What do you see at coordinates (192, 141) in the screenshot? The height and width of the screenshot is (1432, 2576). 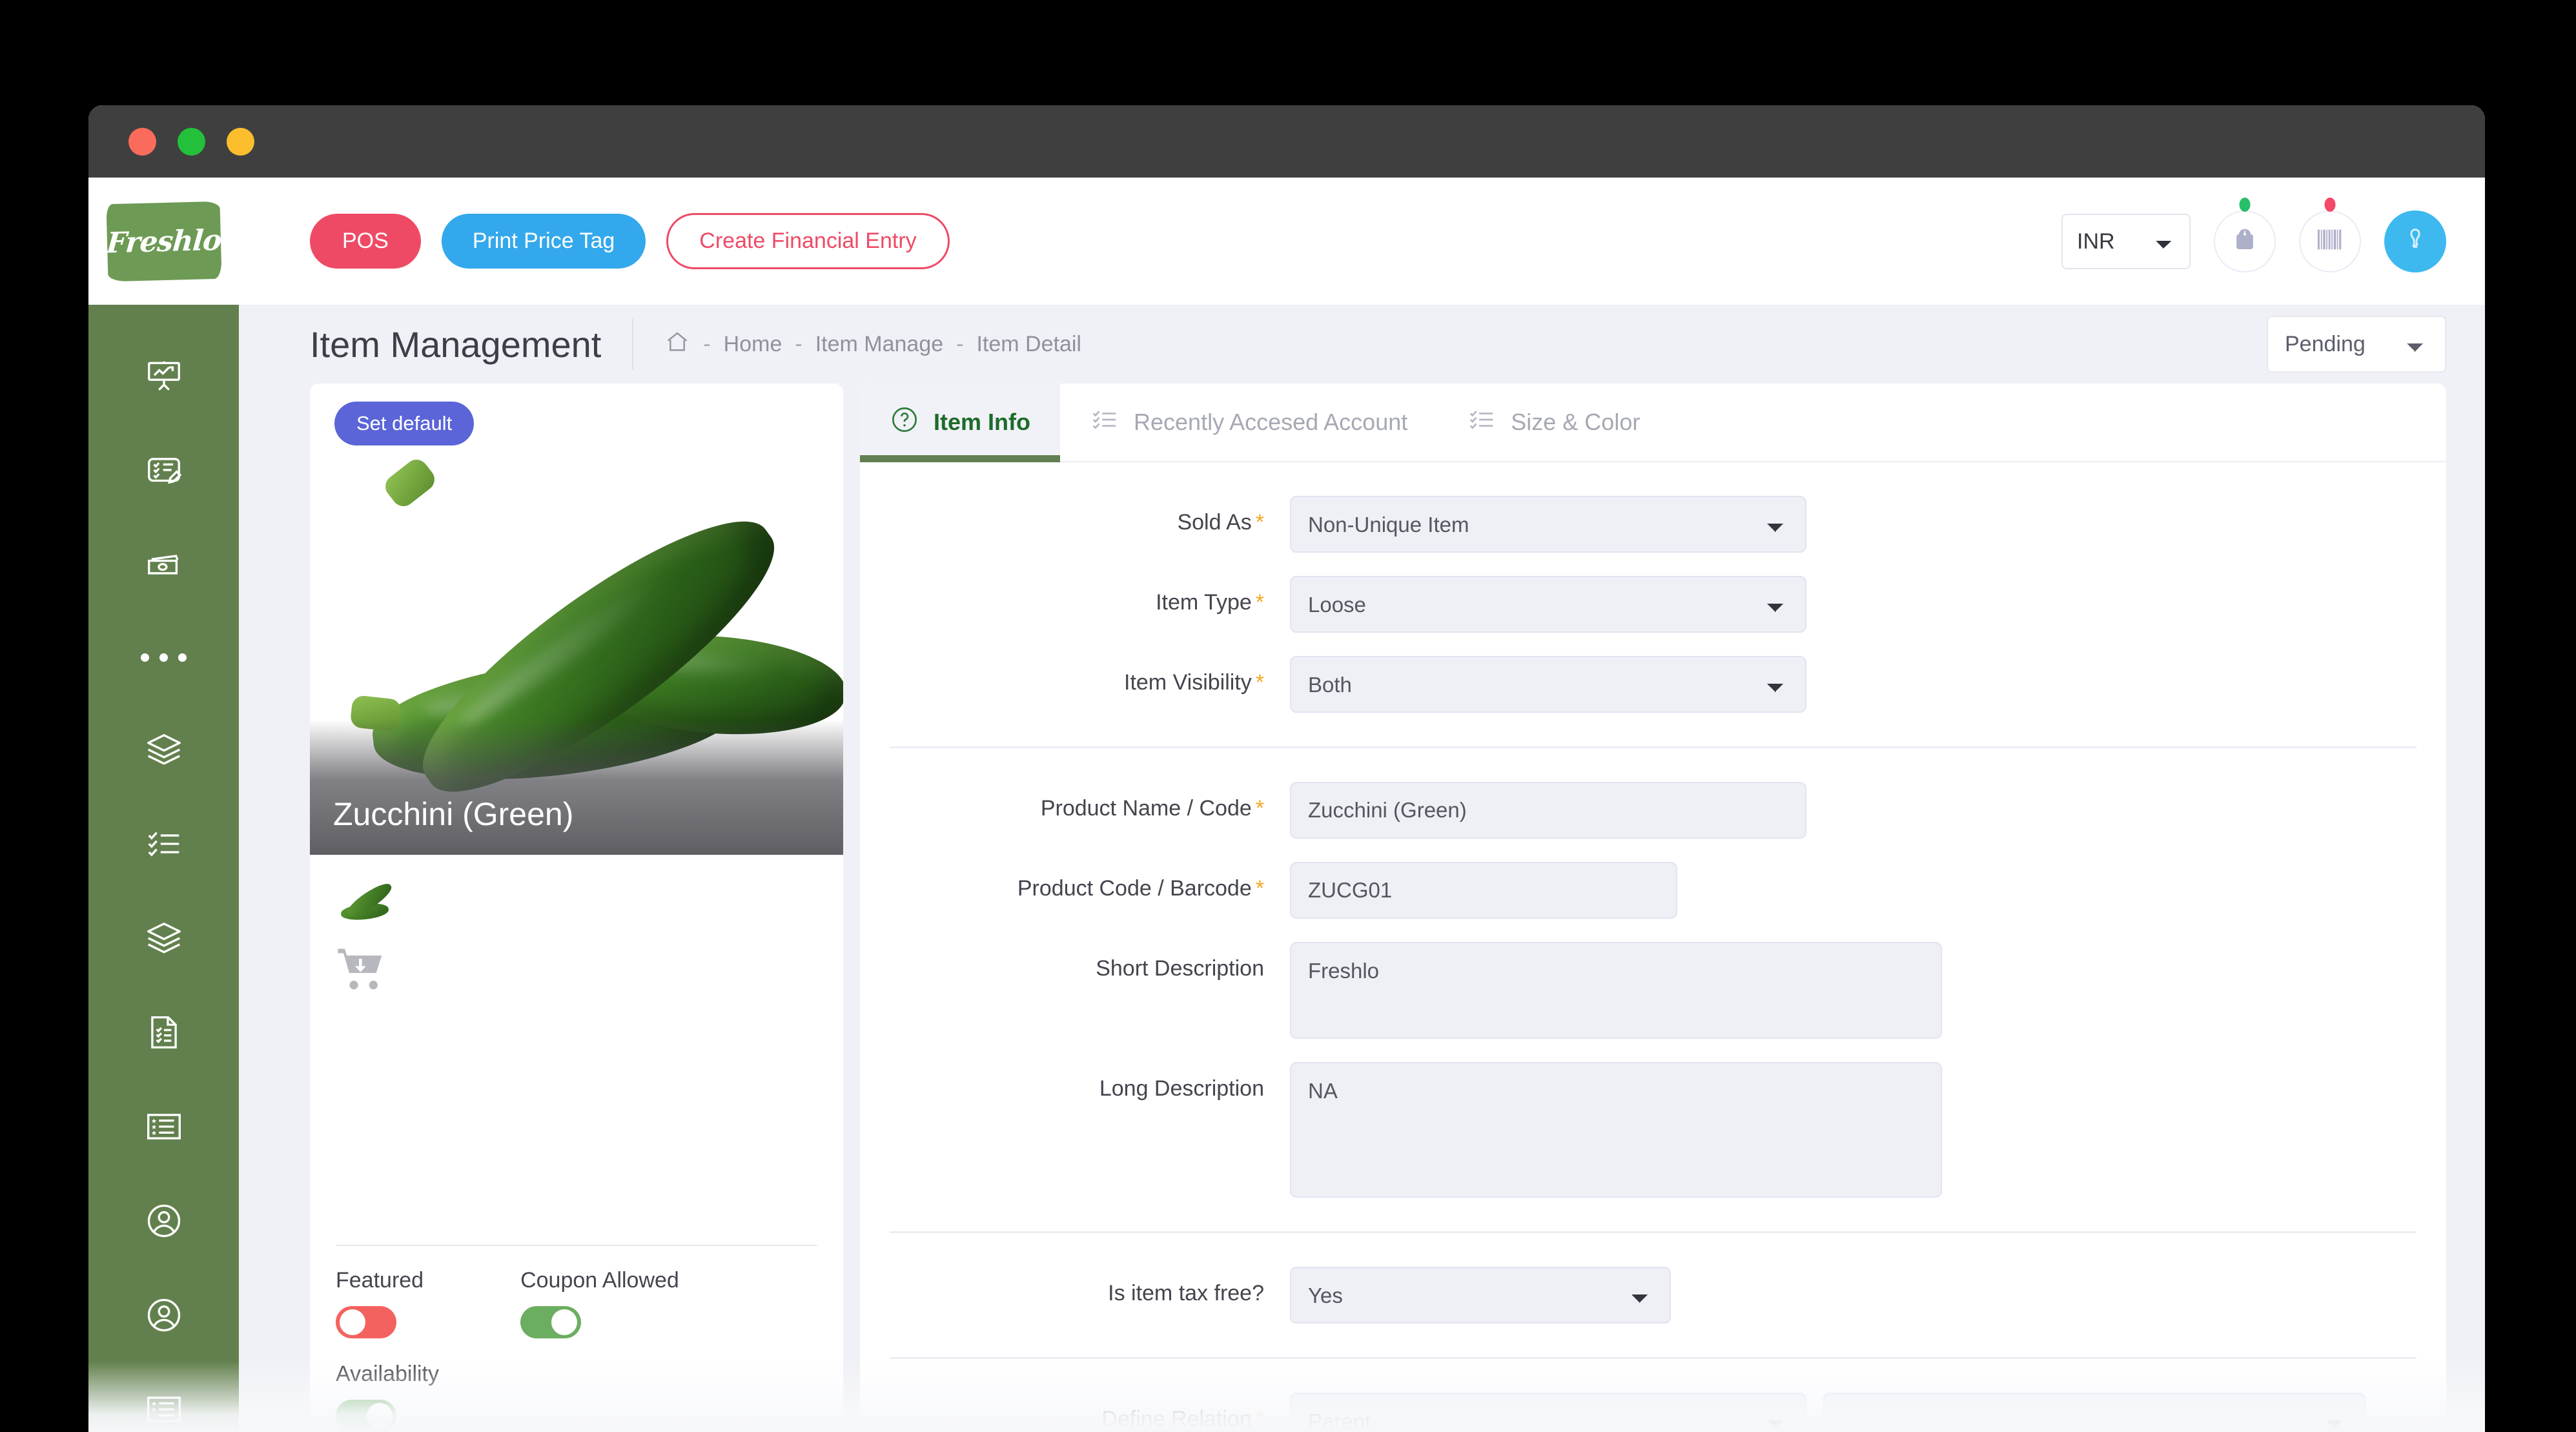 I see `window-maximize-button` at bounding box center [192, 141].